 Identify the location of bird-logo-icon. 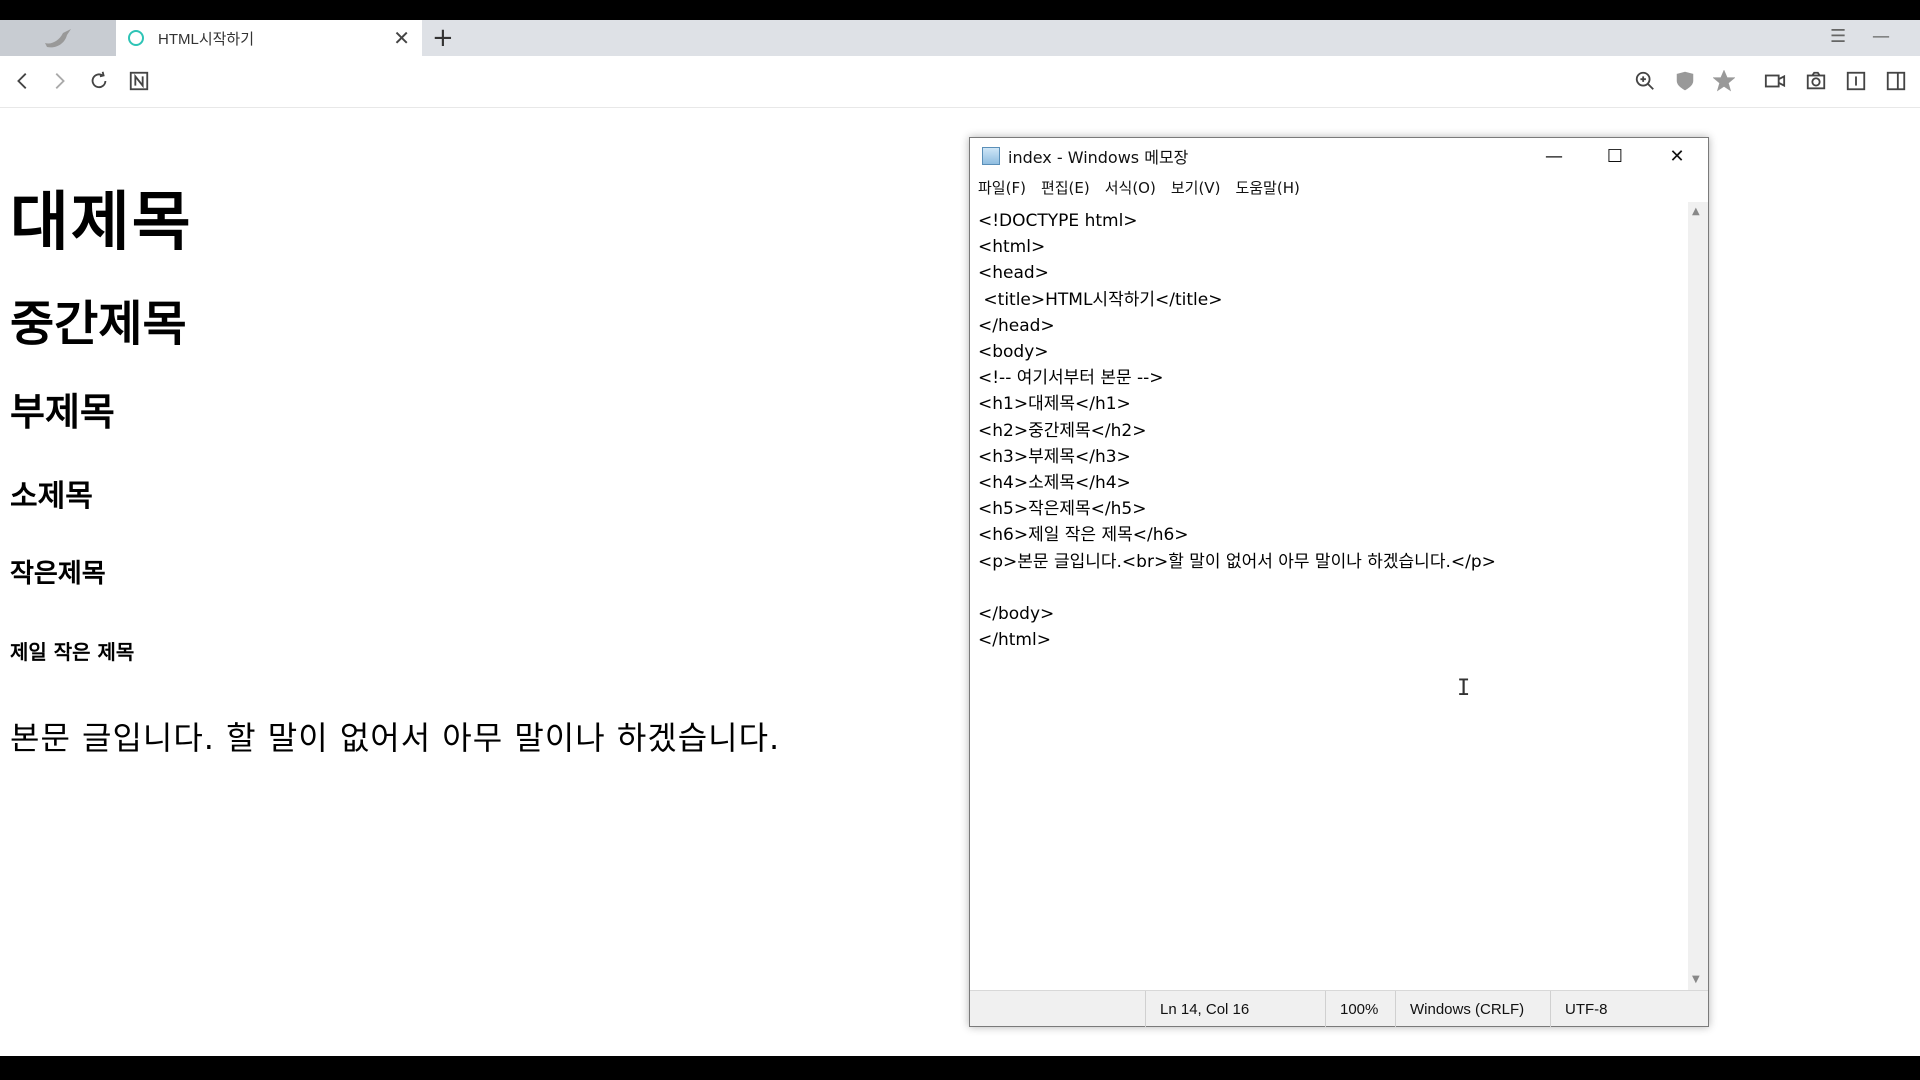
(58, 38).